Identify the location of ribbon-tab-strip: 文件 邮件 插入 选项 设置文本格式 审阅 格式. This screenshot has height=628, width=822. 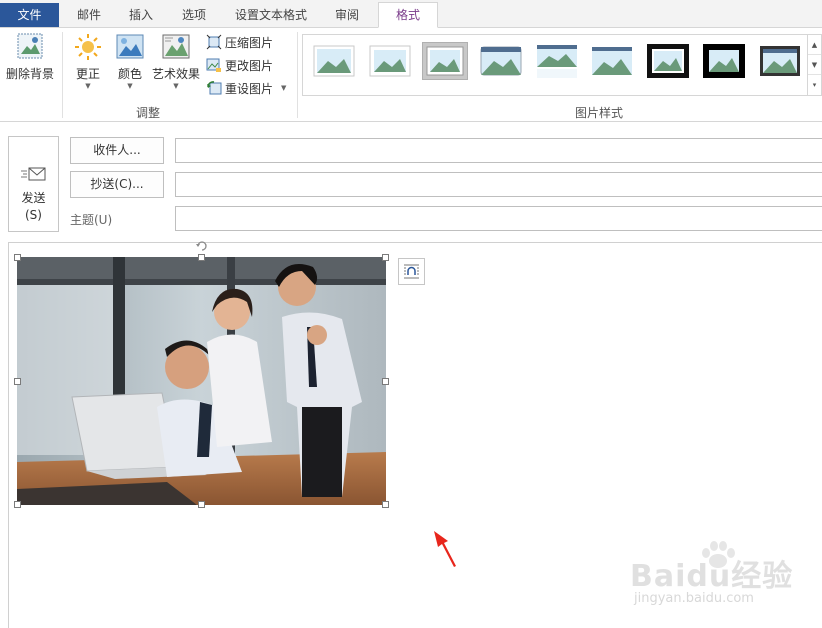
(411, 14).